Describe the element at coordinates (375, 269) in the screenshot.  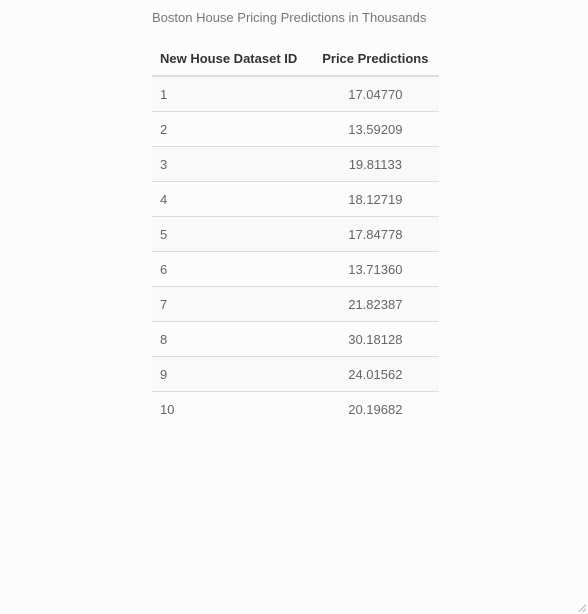
I see `cell-price: 13.71360` at that location.